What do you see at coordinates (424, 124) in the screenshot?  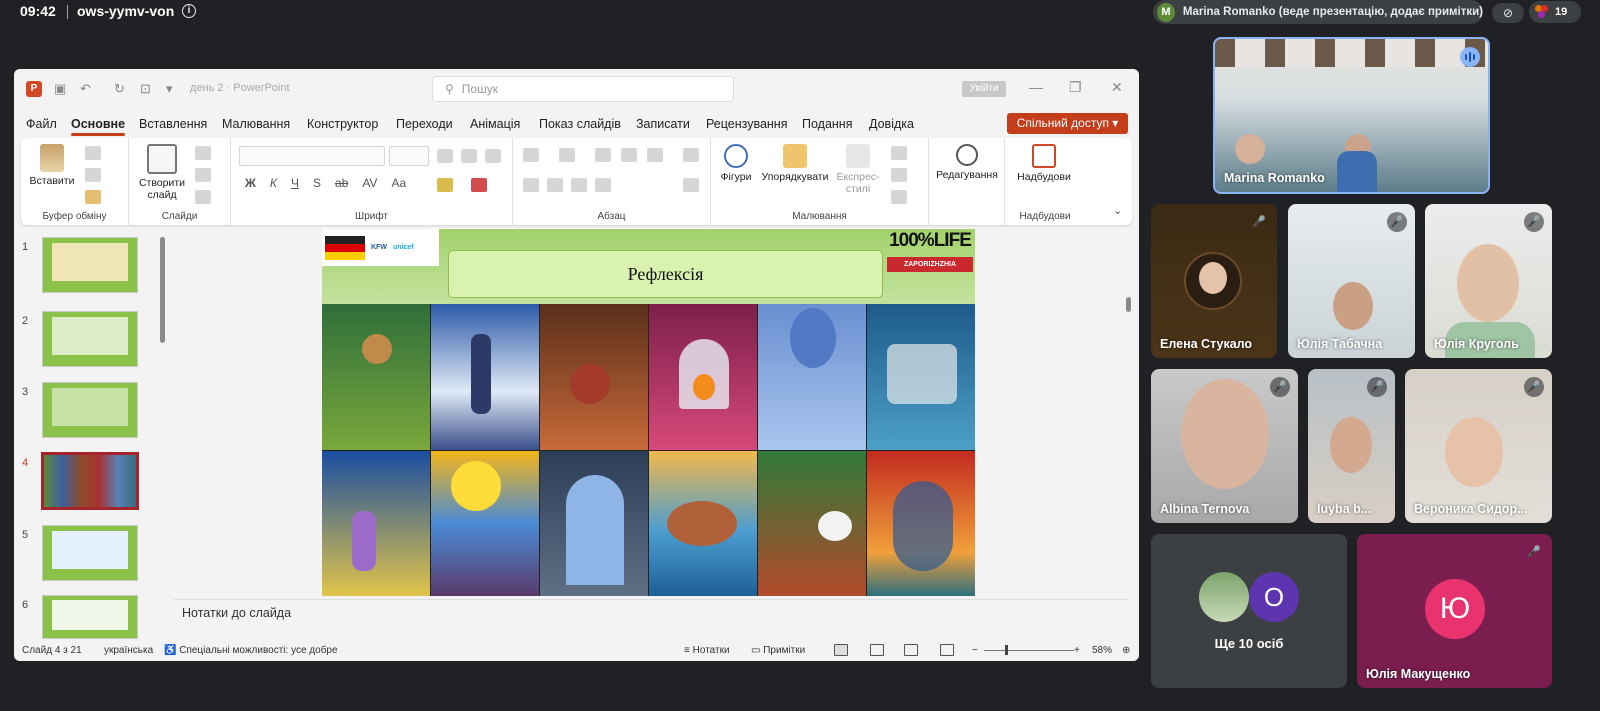 I see `tab-transitions: Переходи` at bounding box center [424, 124].